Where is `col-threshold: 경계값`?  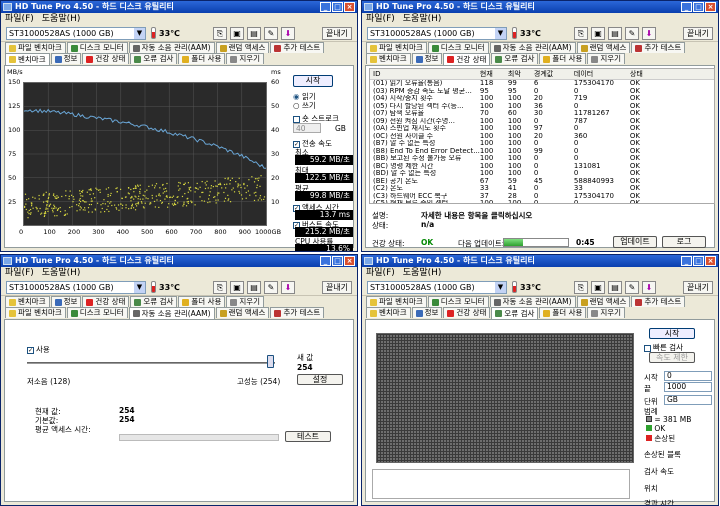
col-threshold: 경계값 is located at coordinates (553, 74).